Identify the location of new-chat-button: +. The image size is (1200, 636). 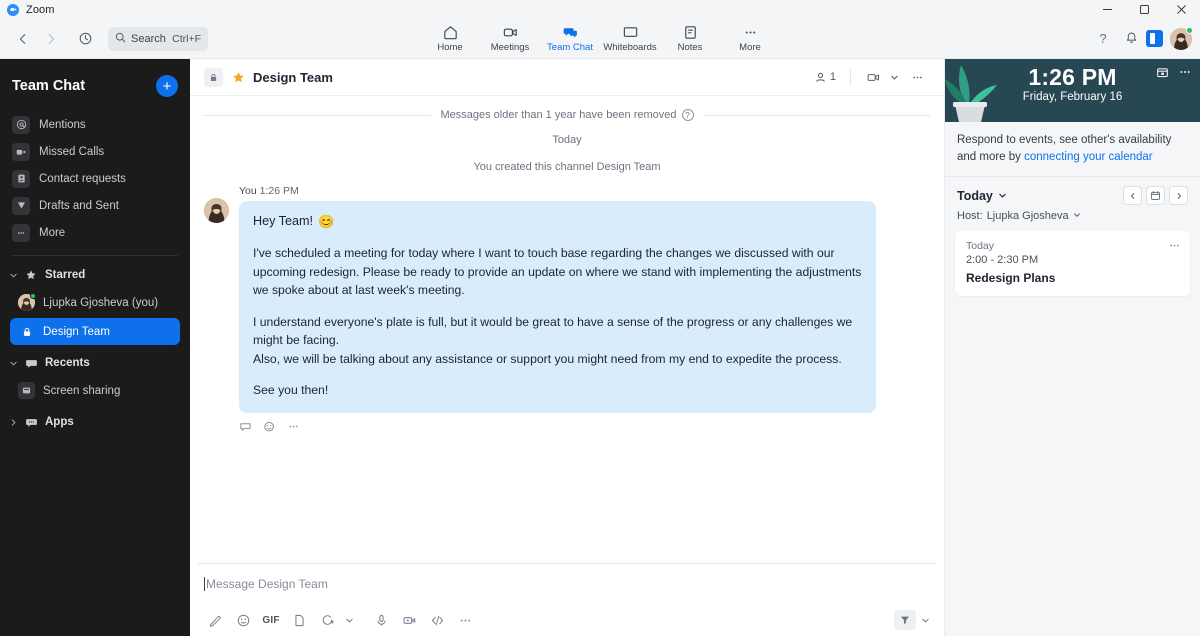
(167, 86).